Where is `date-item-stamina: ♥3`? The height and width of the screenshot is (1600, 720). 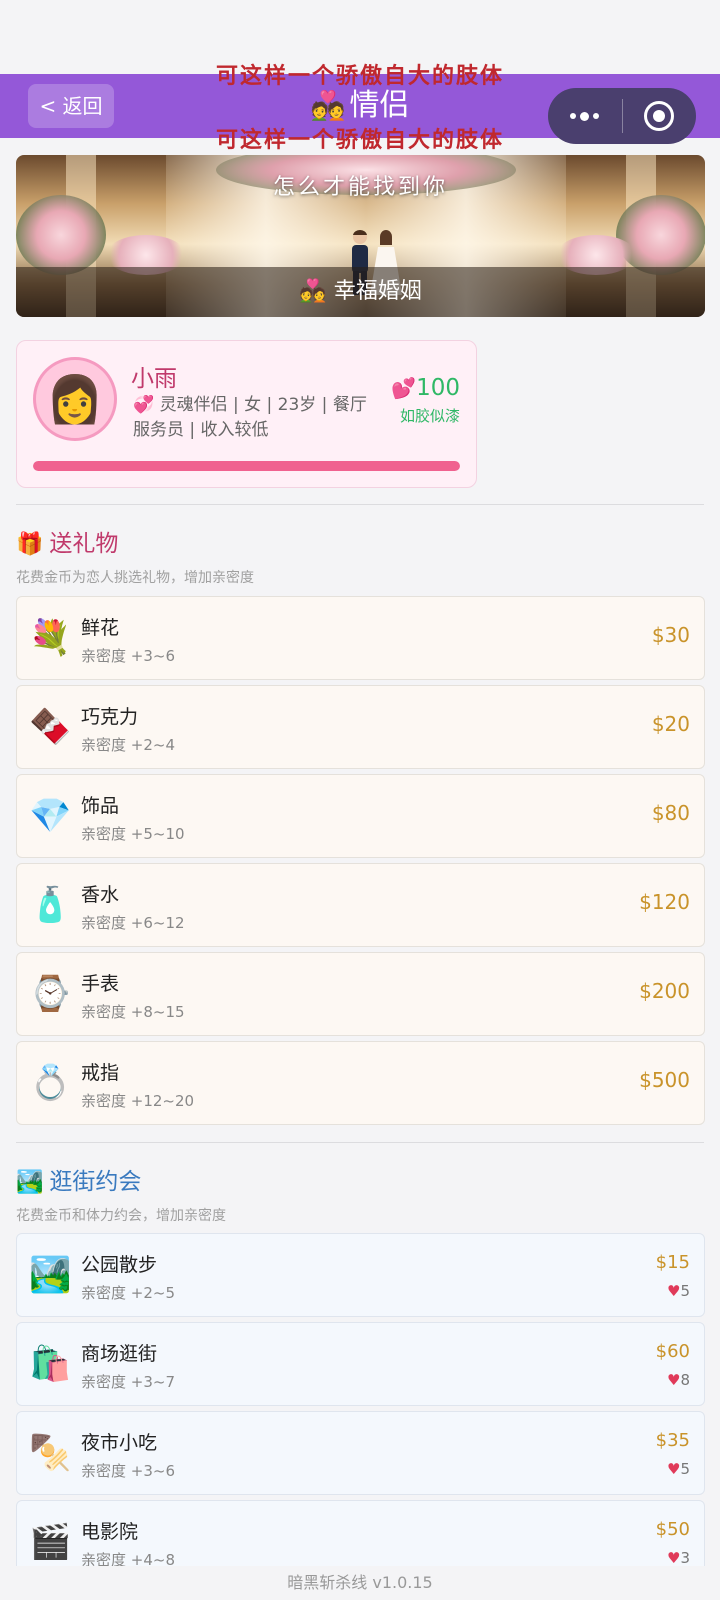 date-item-stamina: ♥3 is located at coordinates (678, 1558).